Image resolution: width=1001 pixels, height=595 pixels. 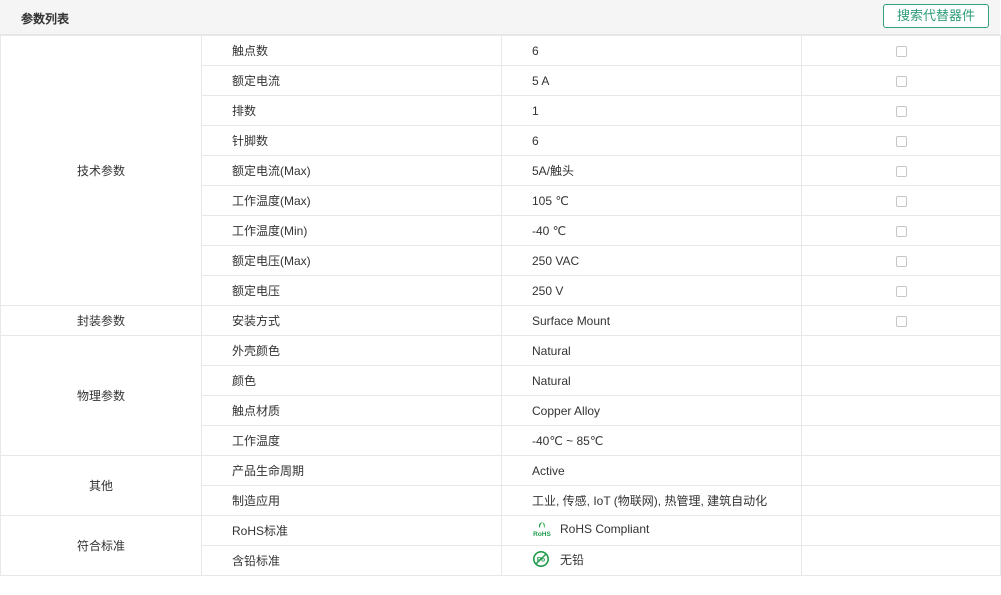 I want to click on rohs-leaf-icon: RoHS, so click(x=542, y=529).